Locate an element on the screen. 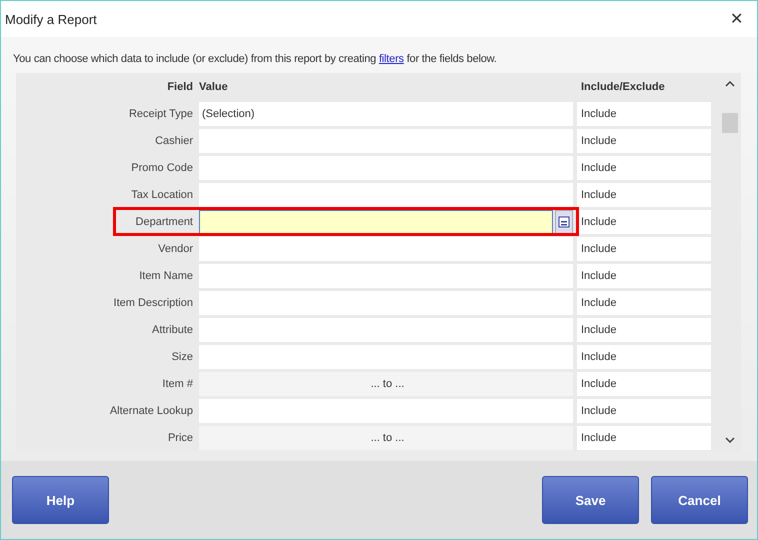 The width and height of the screenshot is (758, 540). field-label: Item # is located at coordinates (177, 384).